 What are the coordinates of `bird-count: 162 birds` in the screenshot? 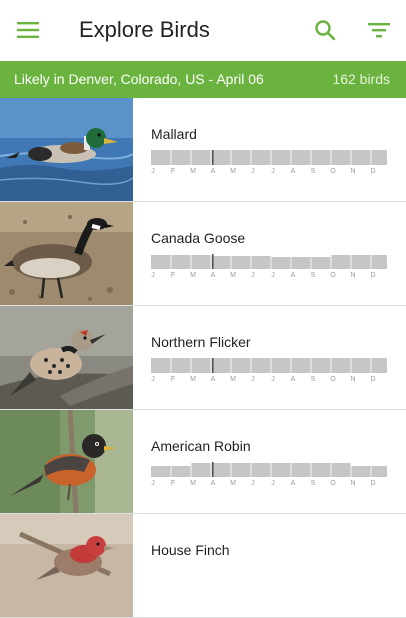 It's located at (361, 79).